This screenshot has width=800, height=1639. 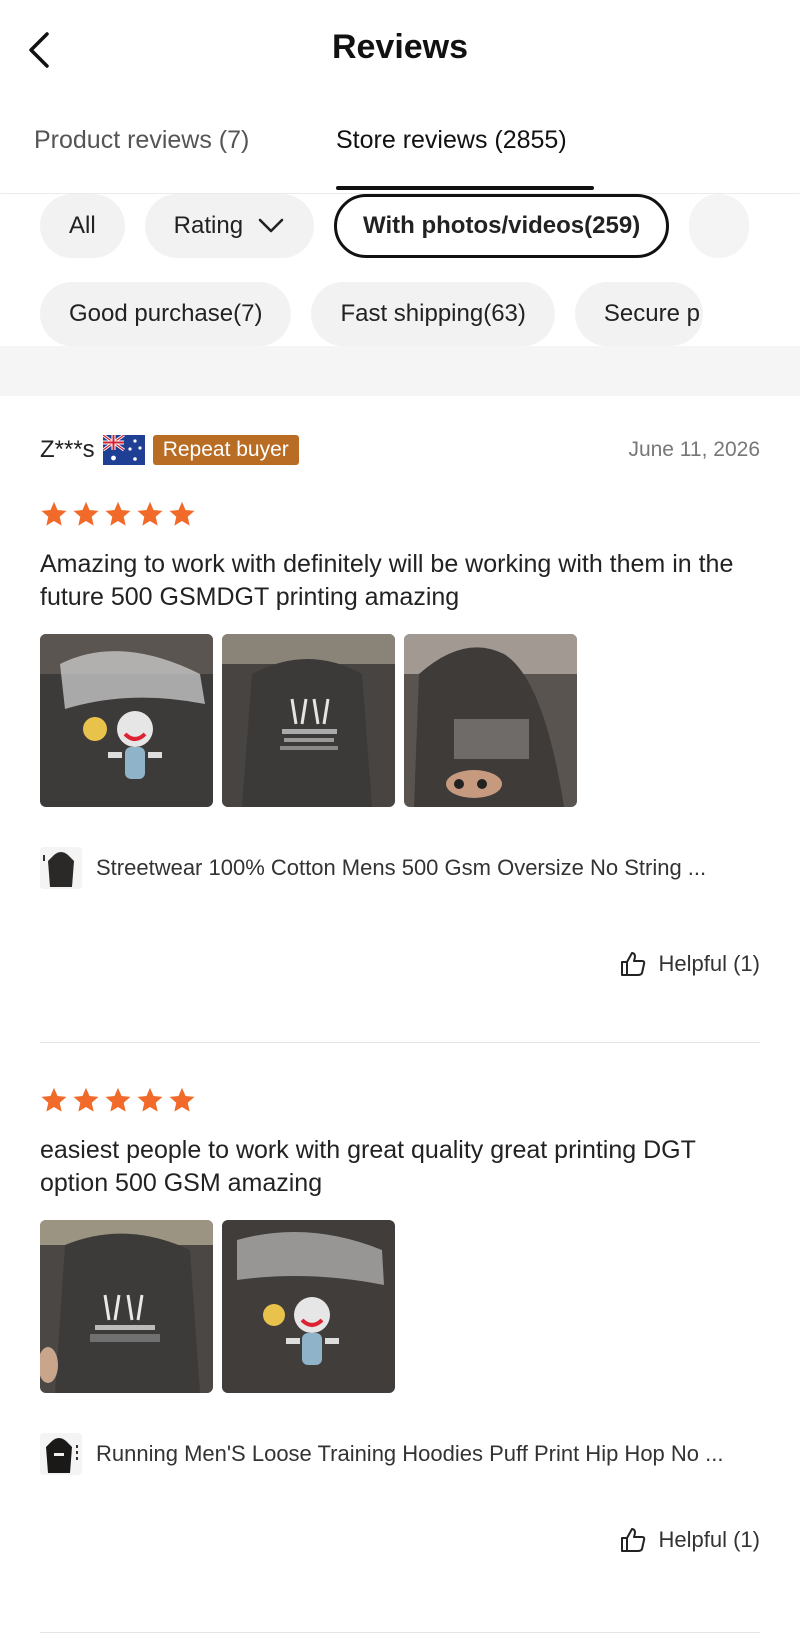 What do you see at coordinates (694, 449) in the screenshot?
I see `review-date: June 11, 2026` at bounding box center [694, 449].